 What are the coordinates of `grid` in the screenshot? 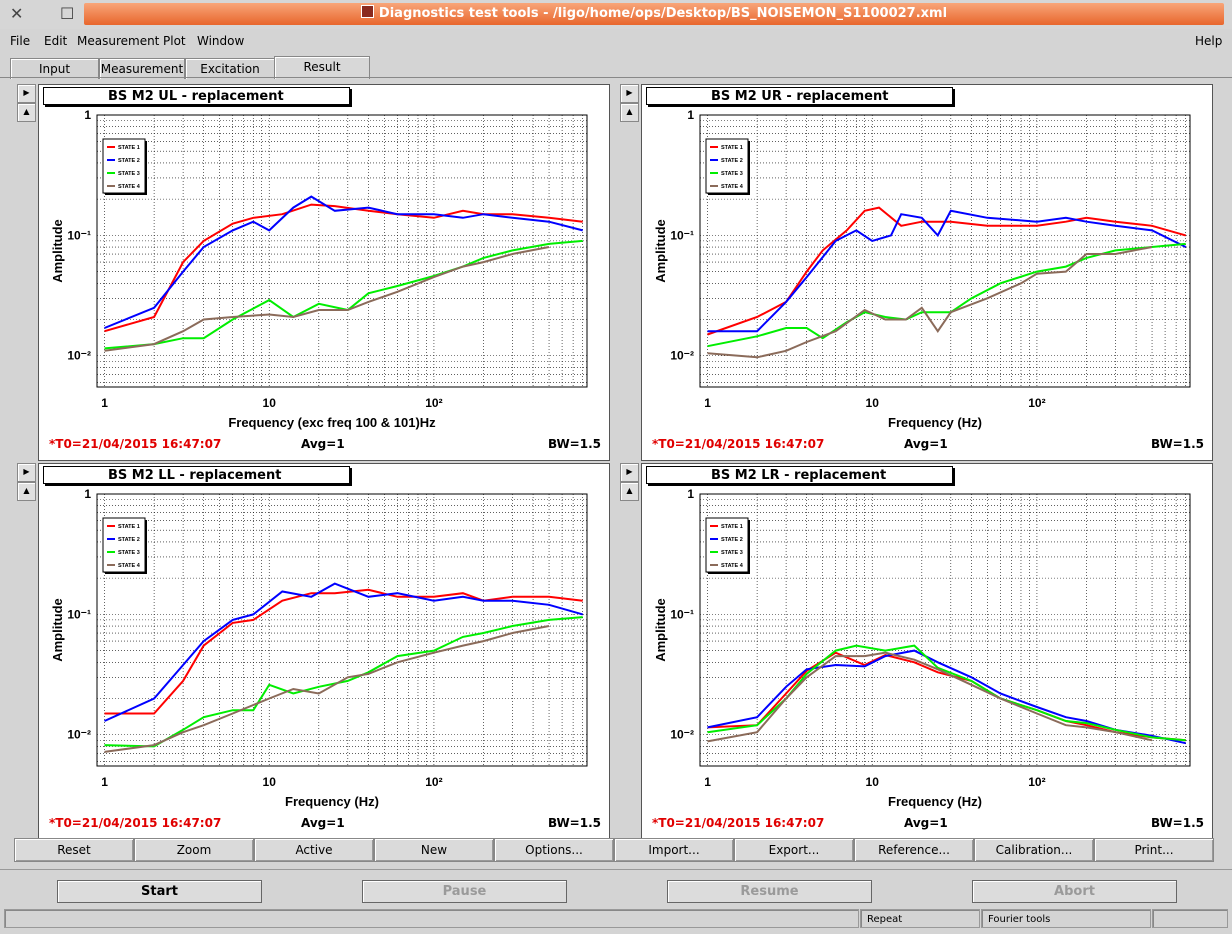 It's located at (944, 629).